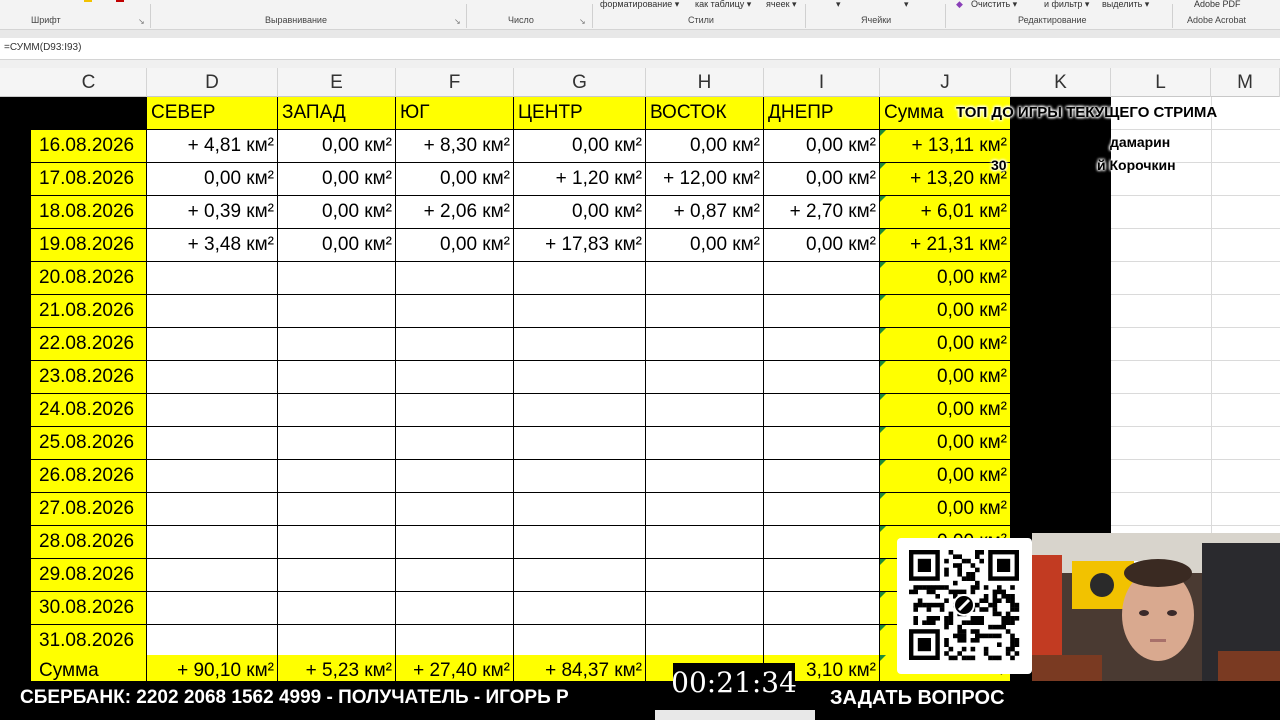 The image size is (1280, 720). I want to click on highlight-color-icon, so click(88, 1).